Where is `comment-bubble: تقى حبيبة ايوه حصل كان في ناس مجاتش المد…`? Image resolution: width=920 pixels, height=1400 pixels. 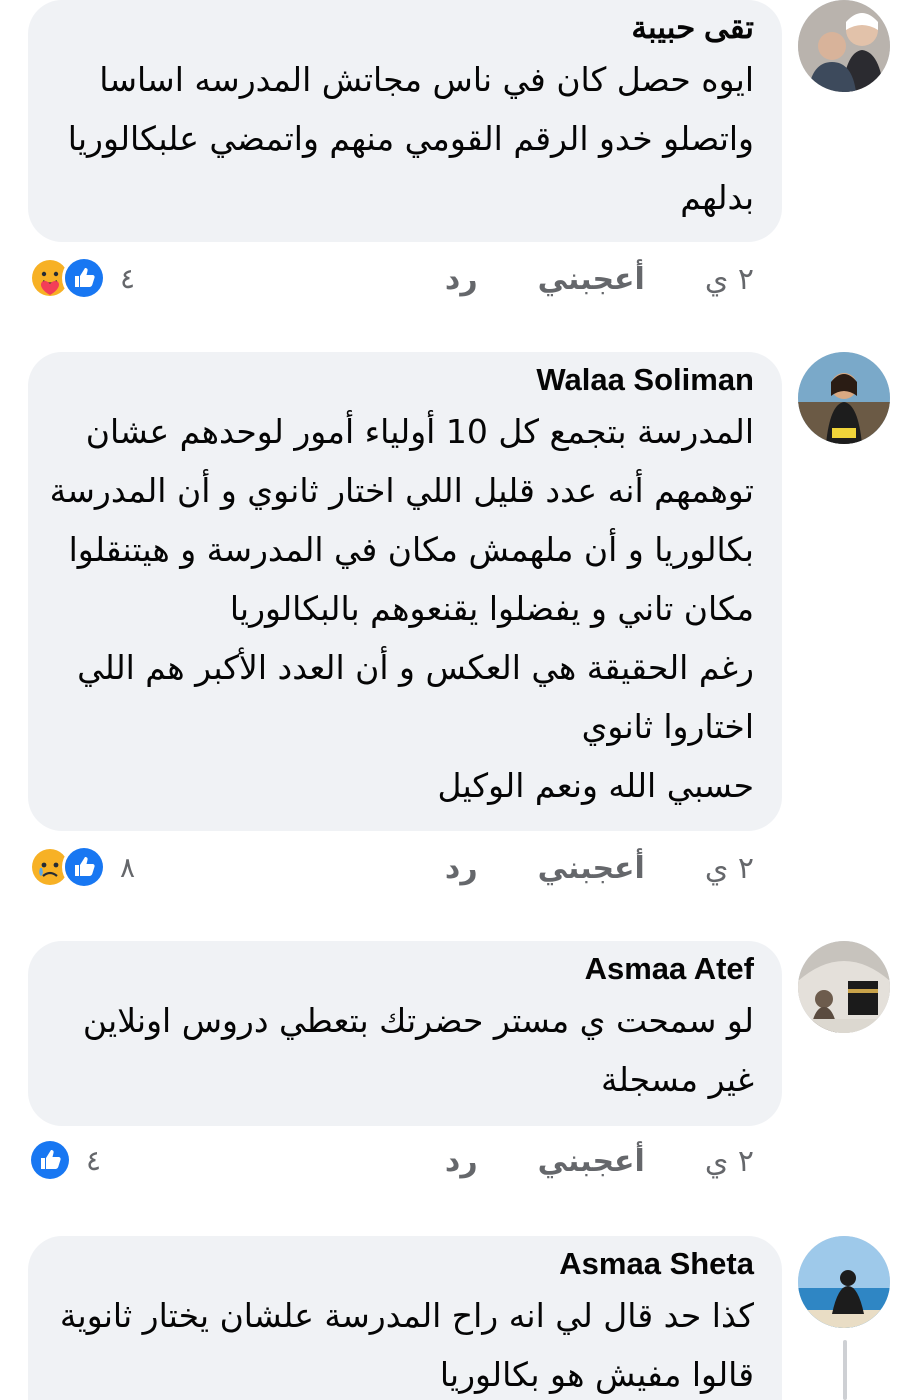
comment-bubble: تقى حبيبة ايوه حصل كان في ناس مجاتش المد… is located at coordinates (405, 121).